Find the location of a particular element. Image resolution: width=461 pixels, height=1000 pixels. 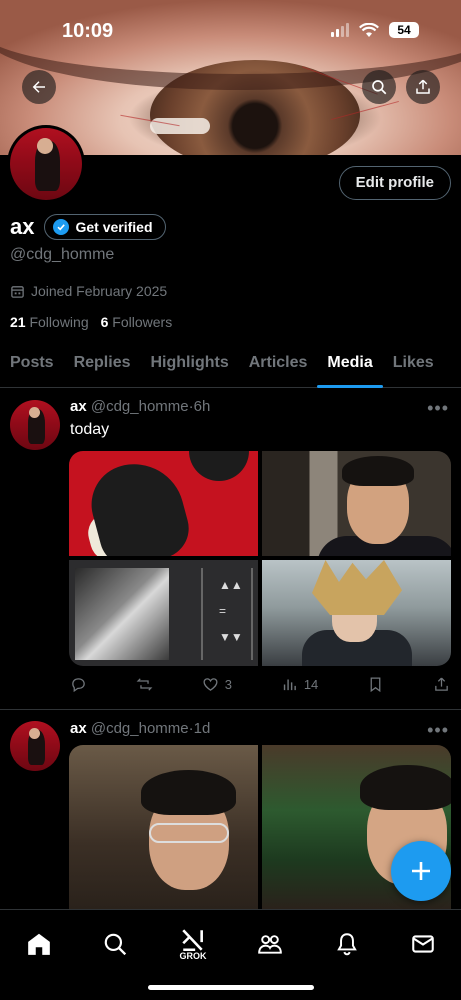

home-indicator is located at coordinates (231, 987).